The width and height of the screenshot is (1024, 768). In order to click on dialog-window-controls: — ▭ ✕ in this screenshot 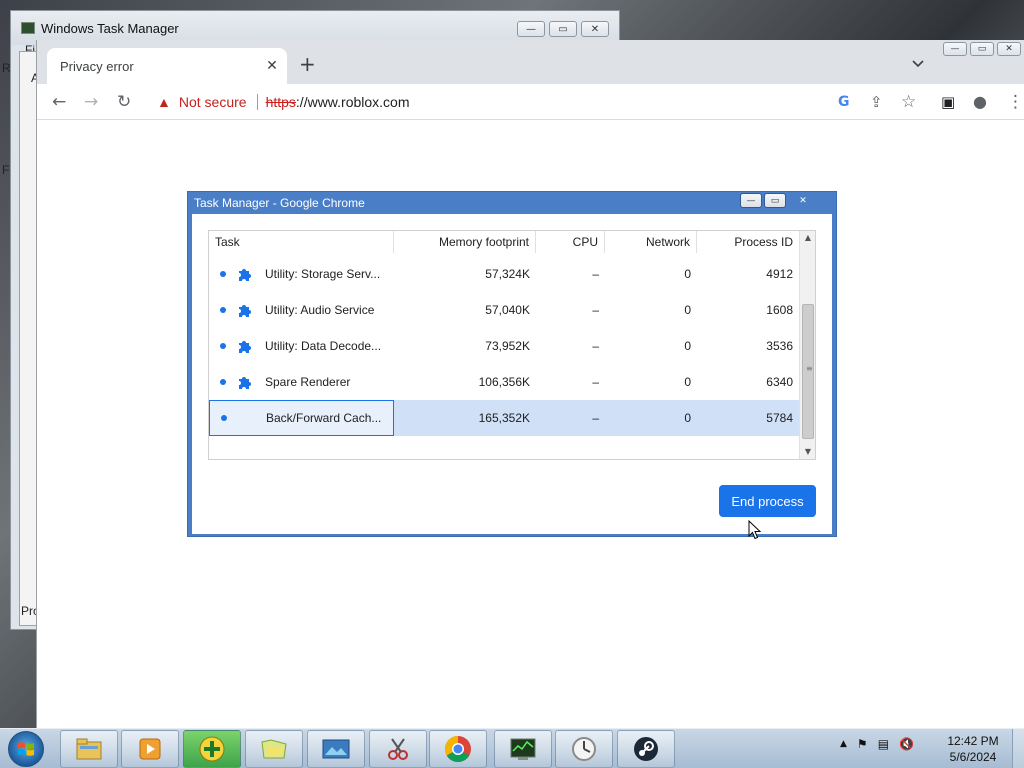, I will do `click(779, 200)`.